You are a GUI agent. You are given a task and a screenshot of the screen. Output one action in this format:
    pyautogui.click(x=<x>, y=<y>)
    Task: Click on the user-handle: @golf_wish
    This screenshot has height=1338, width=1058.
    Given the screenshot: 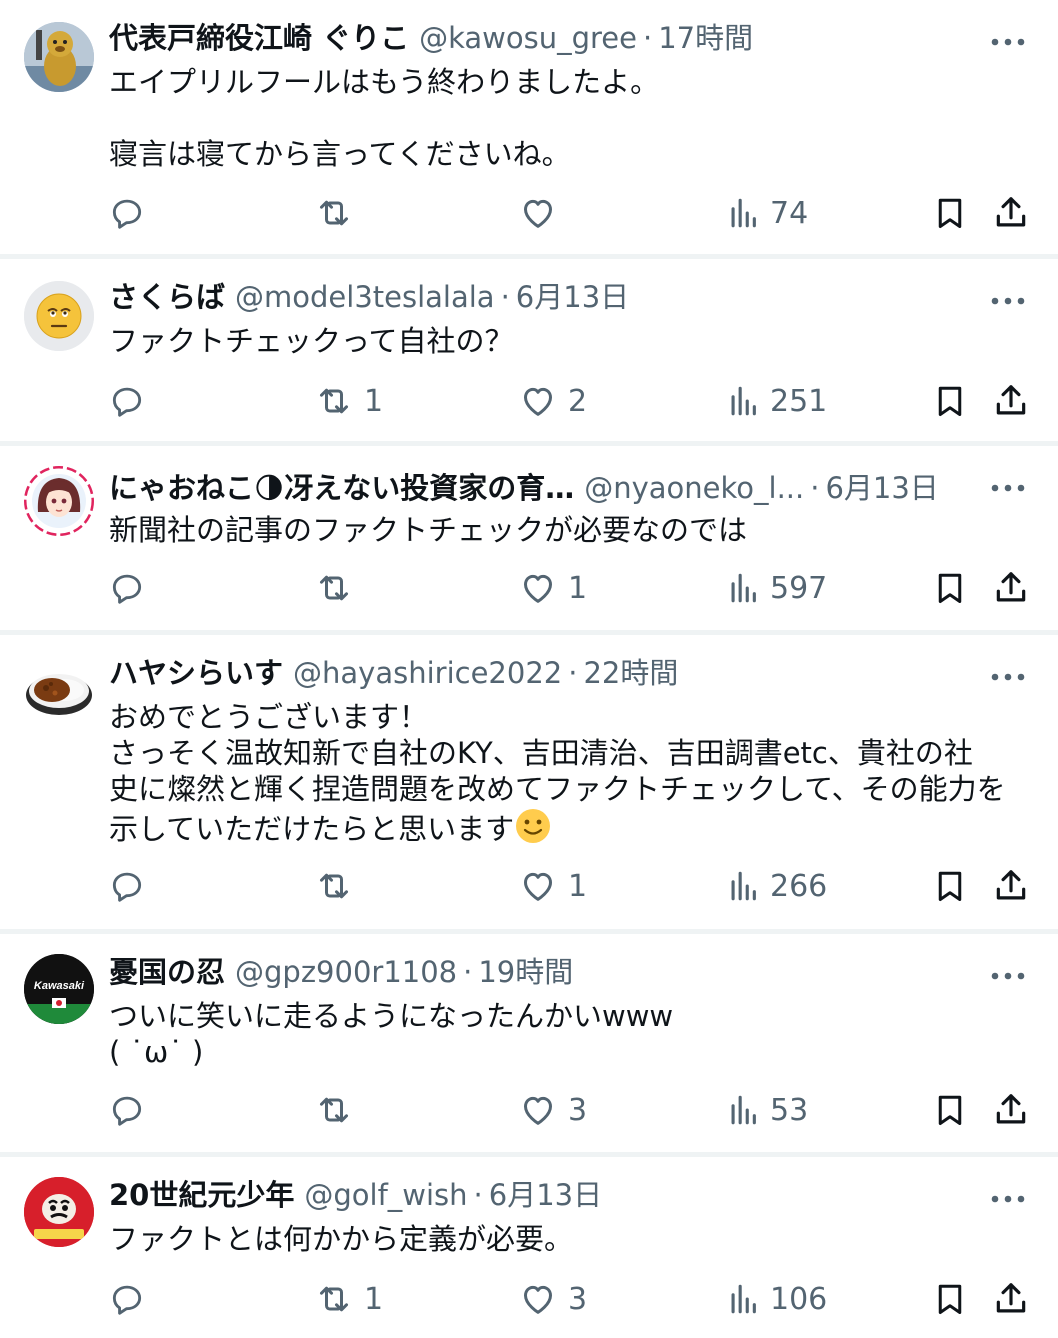 What is the action you would take?
    pyautogui.click(x=385, y=1195)
    